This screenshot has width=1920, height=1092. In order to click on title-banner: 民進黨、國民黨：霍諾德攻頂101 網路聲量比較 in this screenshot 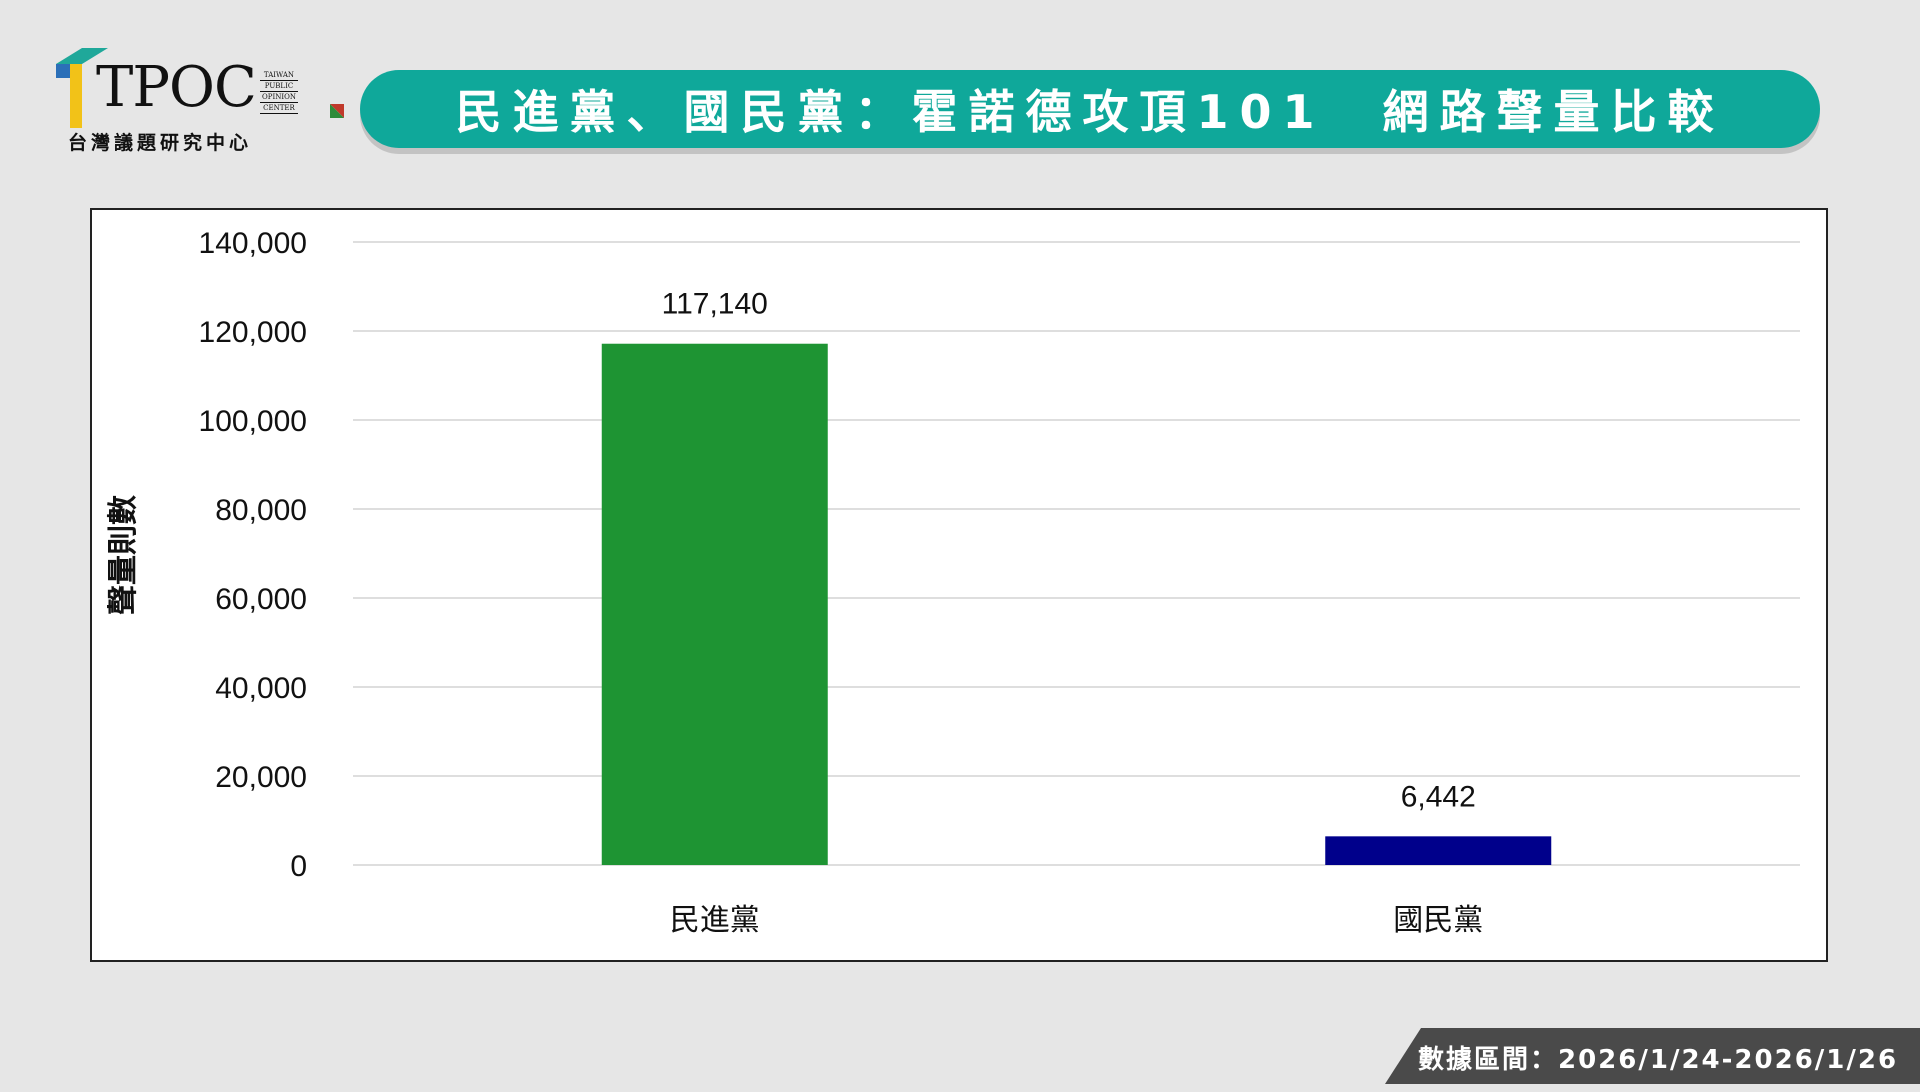, I will do `click(1090, 109)`.